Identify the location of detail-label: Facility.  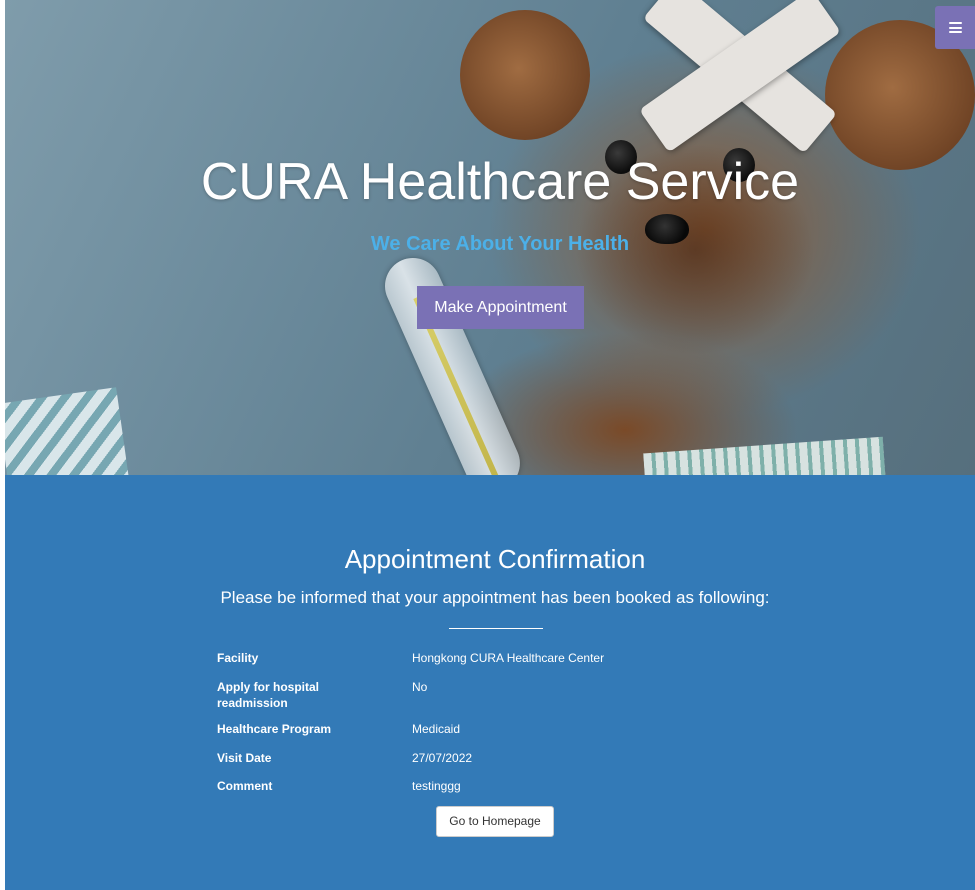
(238, 658).